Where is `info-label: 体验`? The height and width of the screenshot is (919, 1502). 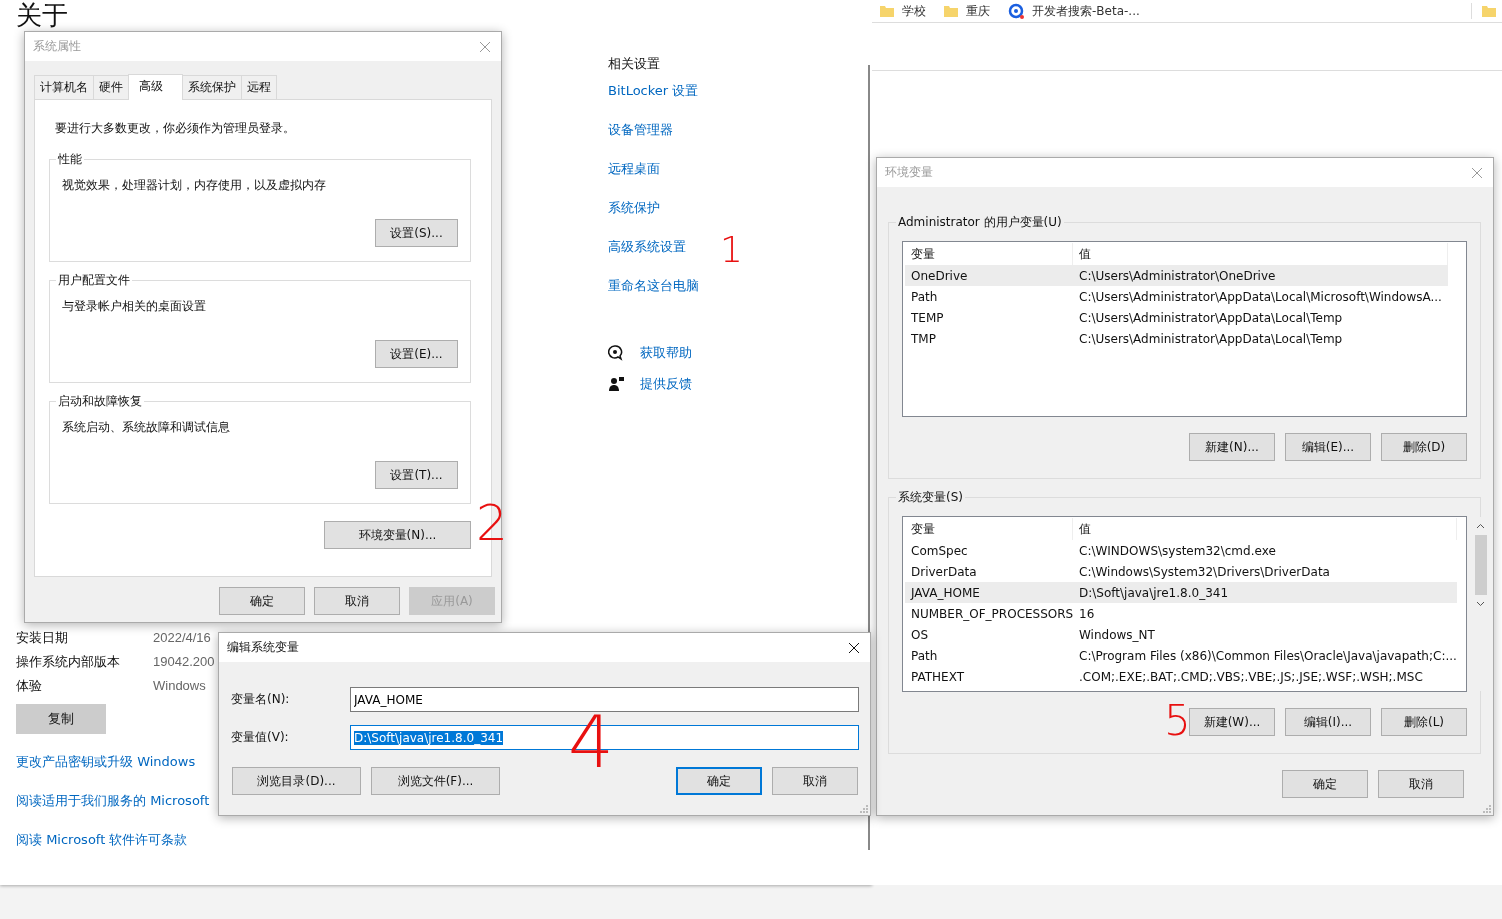
info-label: 体验 is located at coordinates (29, 686).